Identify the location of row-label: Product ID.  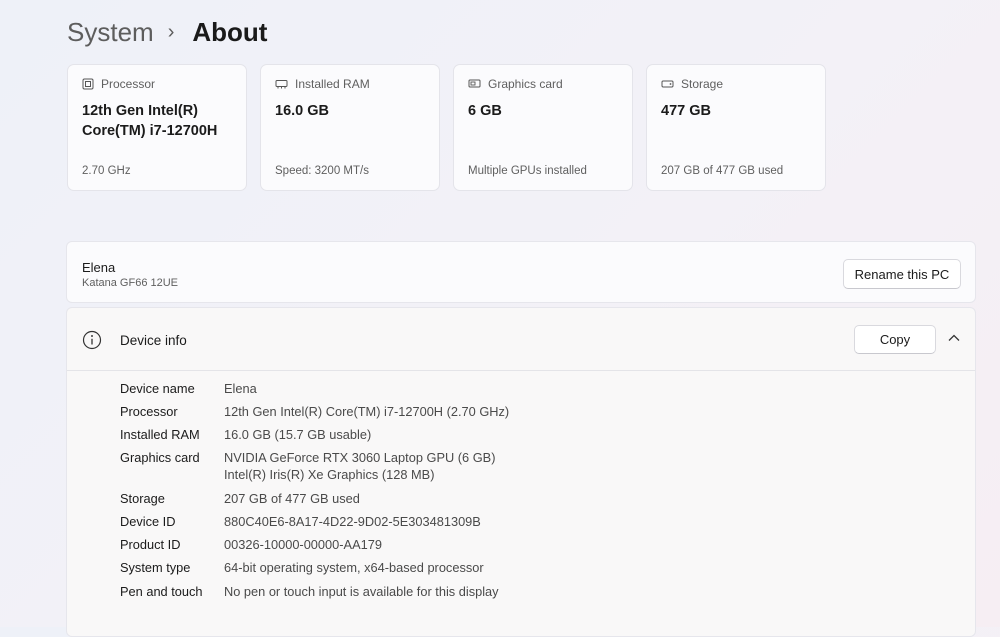
(150, 544).